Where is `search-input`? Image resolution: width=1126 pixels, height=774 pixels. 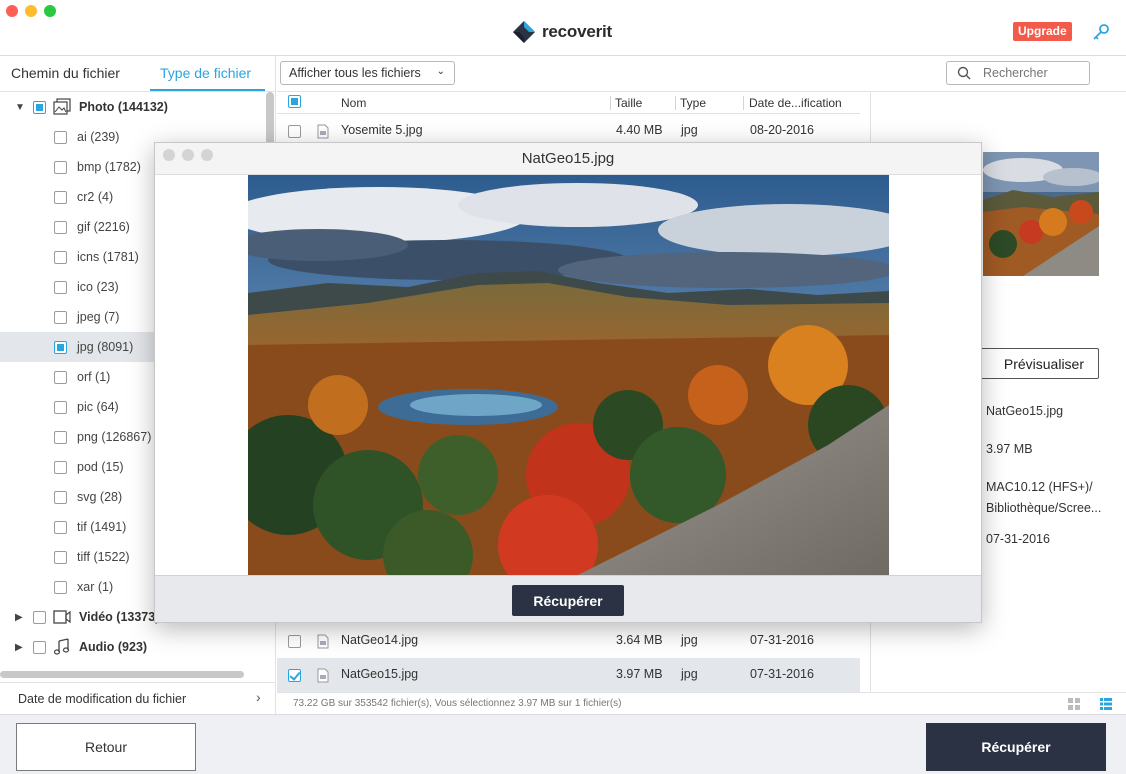 search-input is located at coordinates (1033, 73).